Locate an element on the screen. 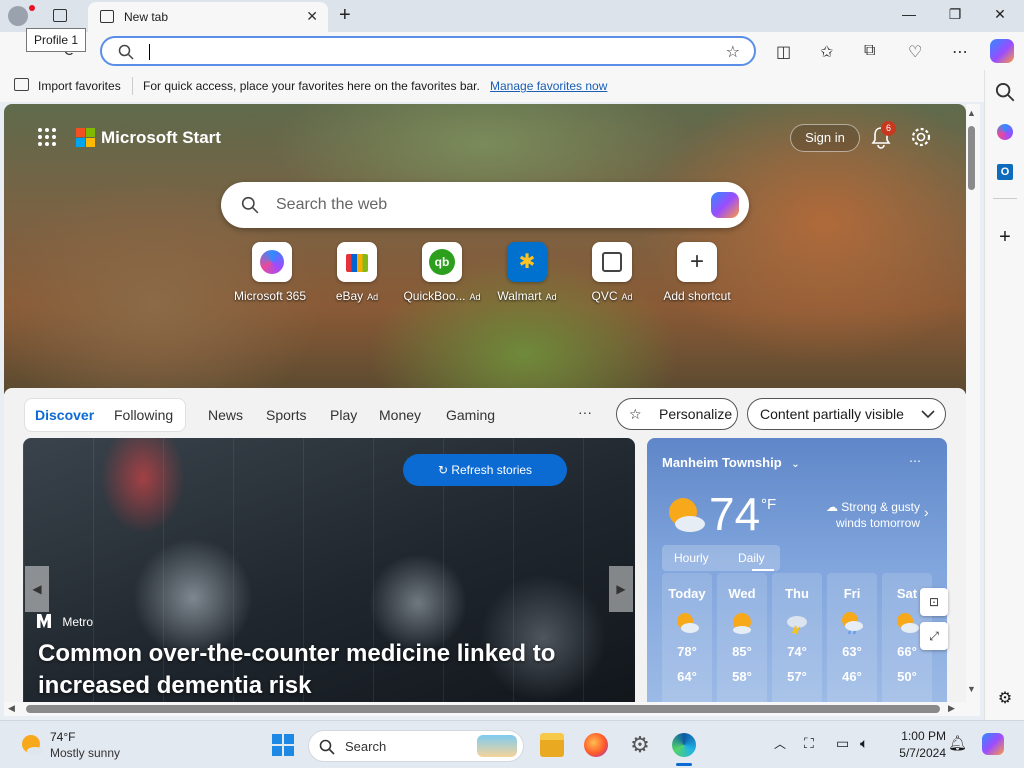  shortcut-tile-walmart: ✱ Walmart Ad is located at coordinates (527, 272).